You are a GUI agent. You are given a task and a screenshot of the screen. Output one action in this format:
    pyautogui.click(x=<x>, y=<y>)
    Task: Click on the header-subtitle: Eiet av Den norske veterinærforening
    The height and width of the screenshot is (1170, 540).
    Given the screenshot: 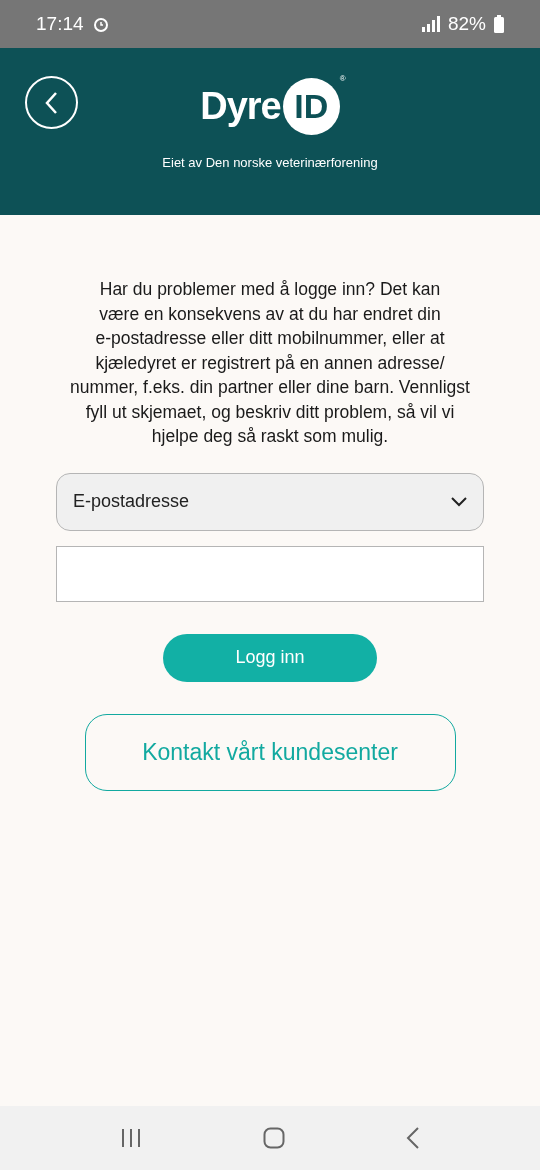 What is the action you would take?
    pyautogui.click(x=270, y=162)
    